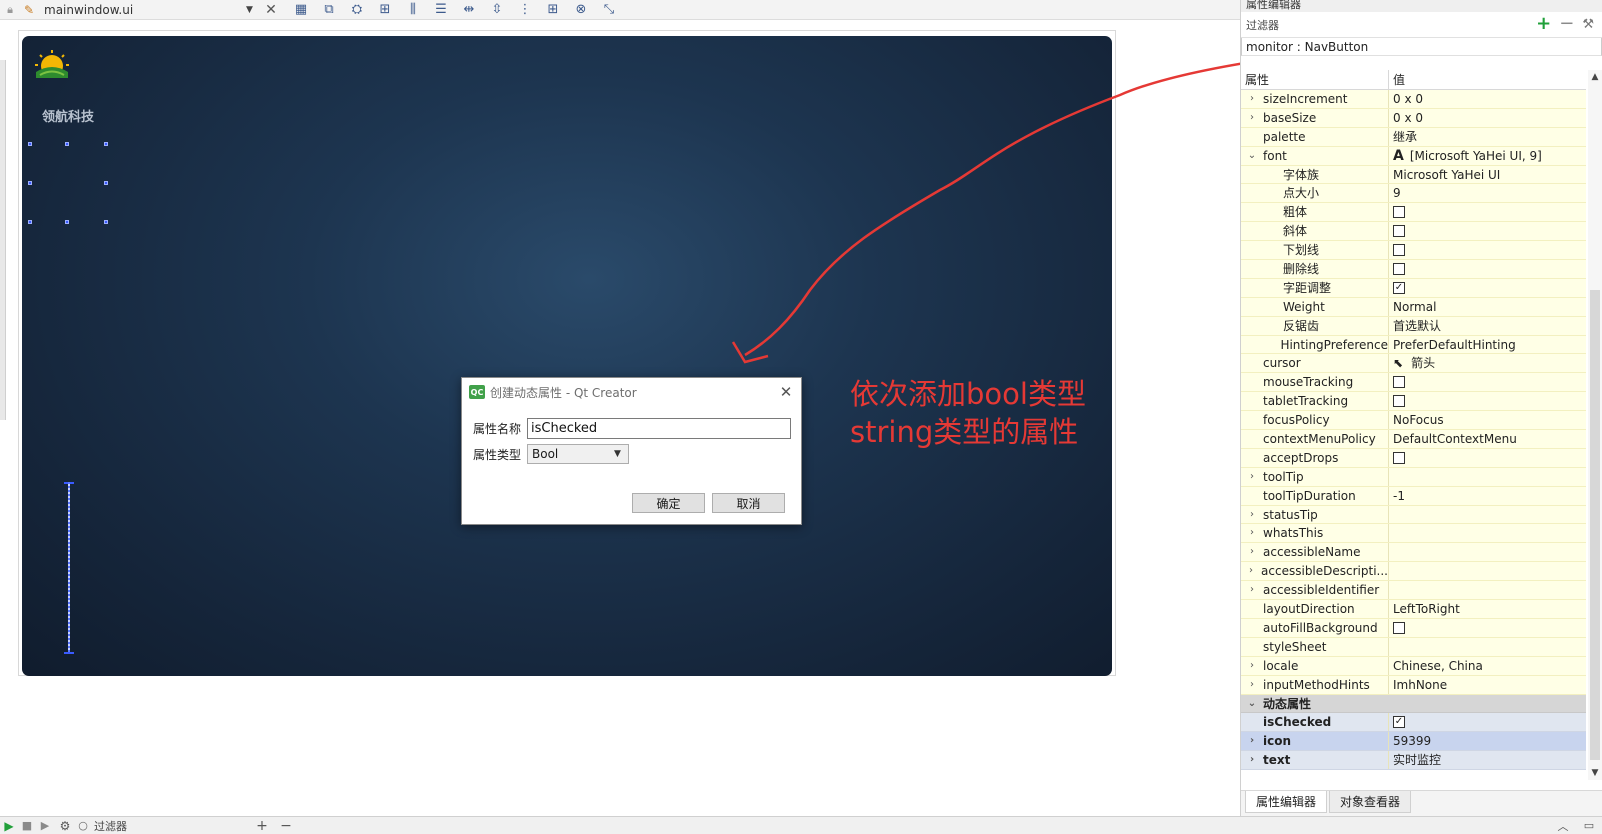 The image size is (1602, 834). What do you see at coordinates (357, 10) in the screenshot?
I see `edit-buddies-icon: ⛭` at bounding box center [357, 10].